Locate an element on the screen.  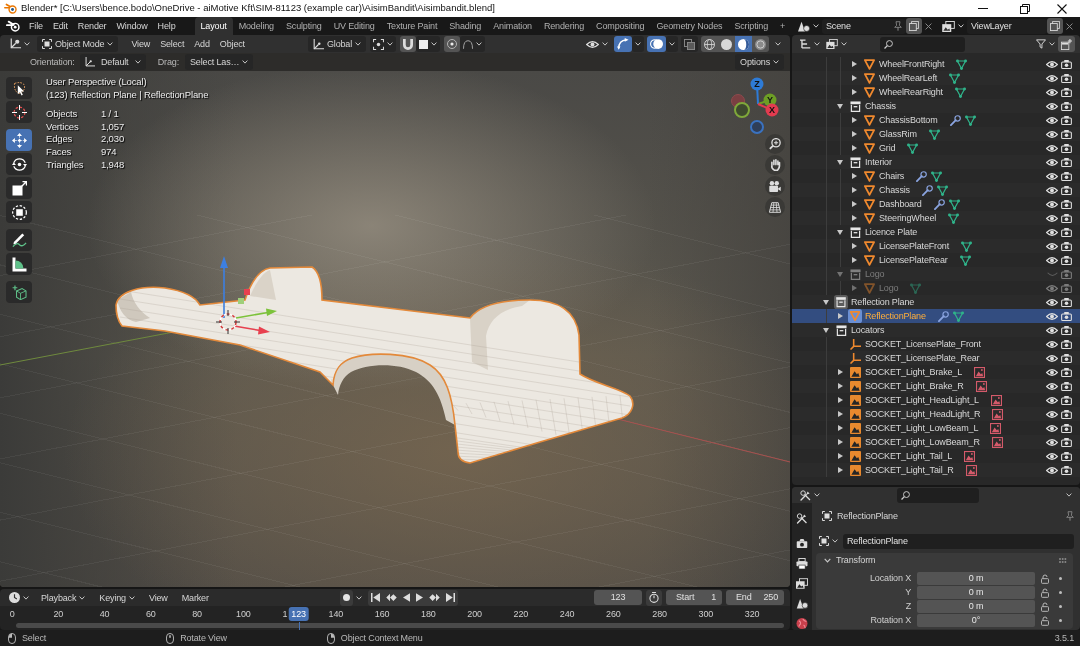
view-layer-field: ViewLayer is located at coordinates (1007, 26).